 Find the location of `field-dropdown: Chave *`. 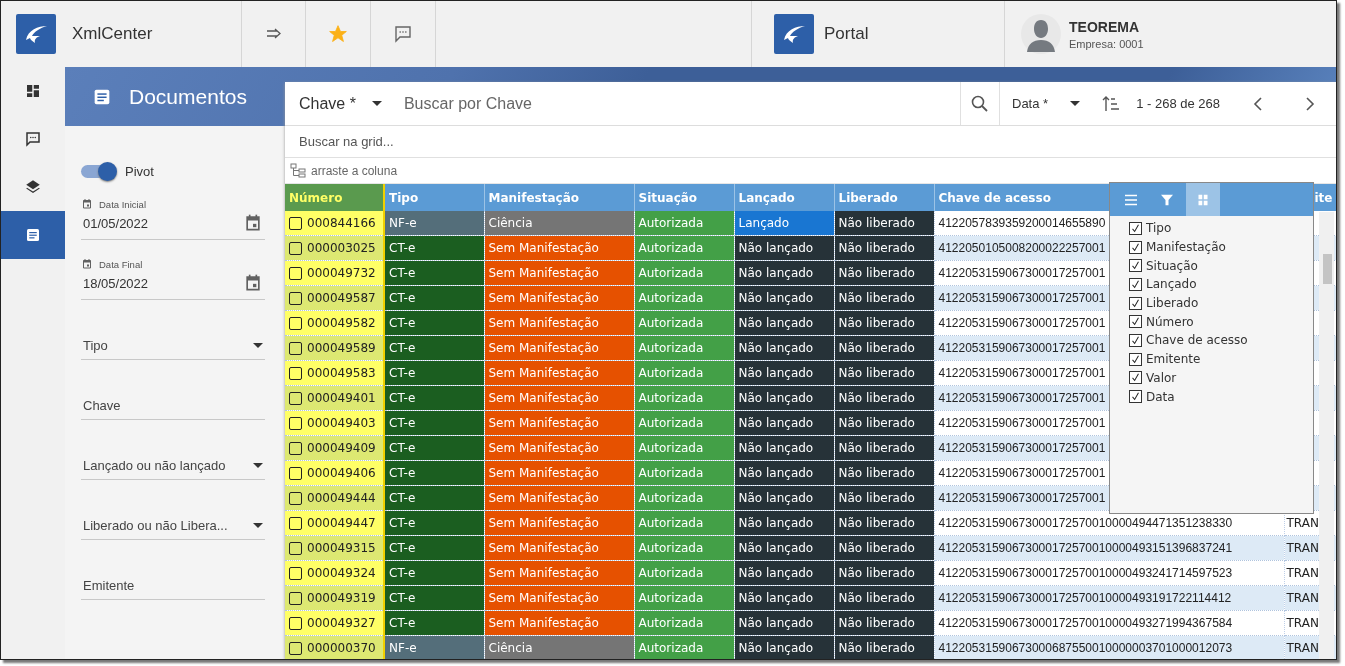

field-dropdown: Chave * is located at coordinates (339, 103).